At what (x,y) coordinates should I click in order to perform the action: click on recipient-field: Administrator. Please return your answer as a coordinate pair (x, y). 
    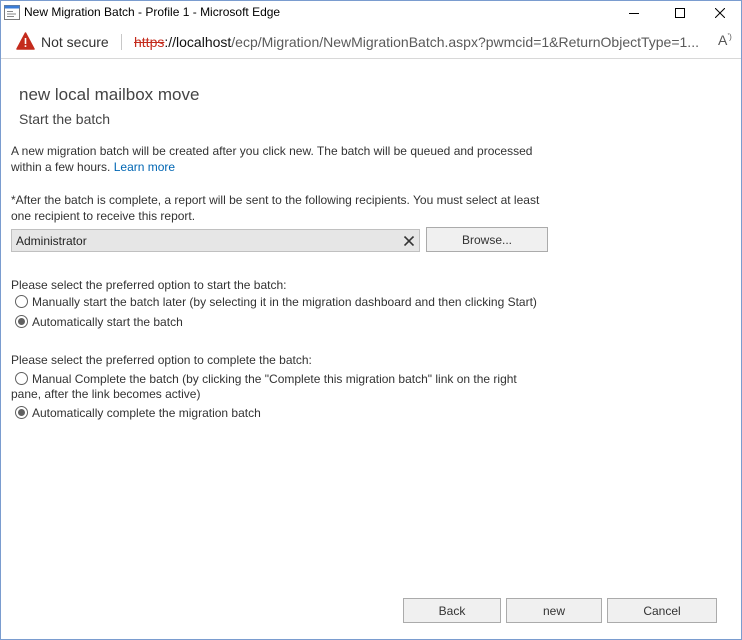
    Looking at the image, I should click on (215, 240).